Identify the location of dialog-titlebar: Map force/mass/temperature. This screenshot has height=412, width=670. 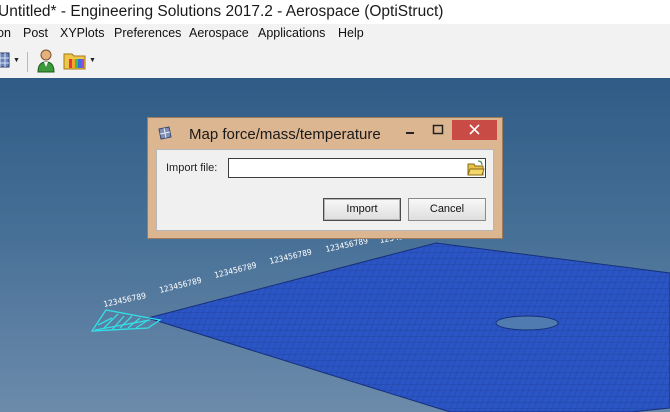
(325, 133).